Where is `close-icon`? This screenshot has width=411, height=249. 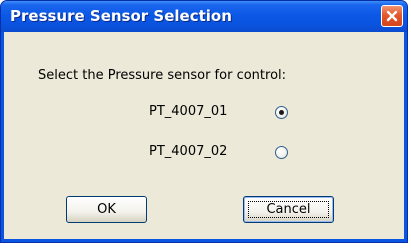
close-icon is located at coordinates (392, 16).